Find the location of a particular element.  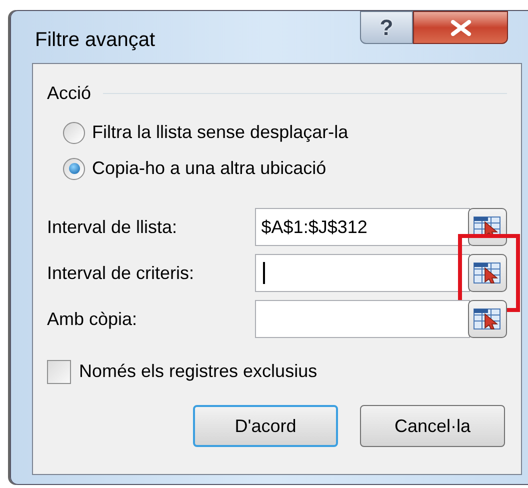

option-label: Filtra la llista sense desplaçar-la is located at coordinates (220, 132).